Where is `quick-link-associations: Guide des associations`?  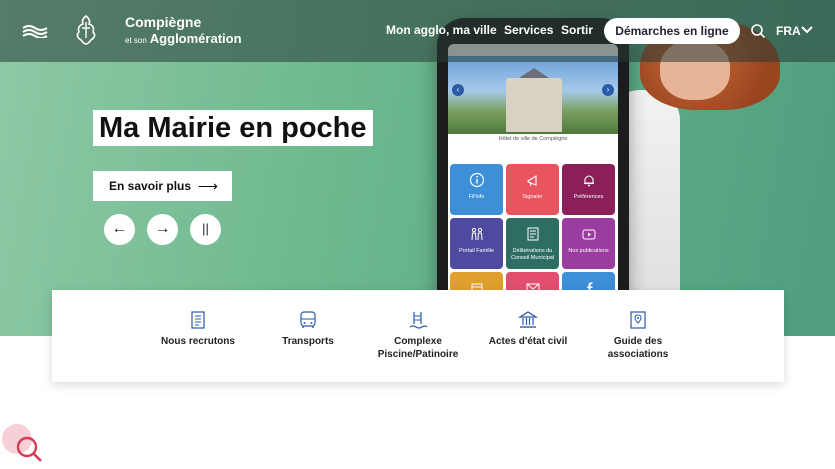
quick-link-associations: Guide des associations is located at coordinates (638, 335).